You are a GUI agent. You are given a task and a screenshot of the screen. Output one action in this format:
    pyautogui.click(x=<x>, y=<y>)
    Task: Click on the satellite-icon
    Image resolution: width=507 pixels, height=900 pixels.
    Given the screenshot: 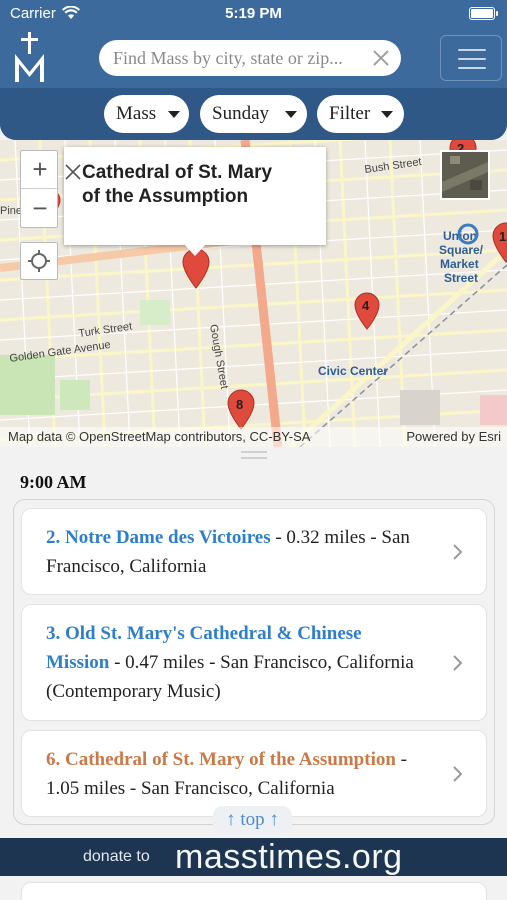 What is the action you would take?
    pyautogui.click(x=465, y=175)
    